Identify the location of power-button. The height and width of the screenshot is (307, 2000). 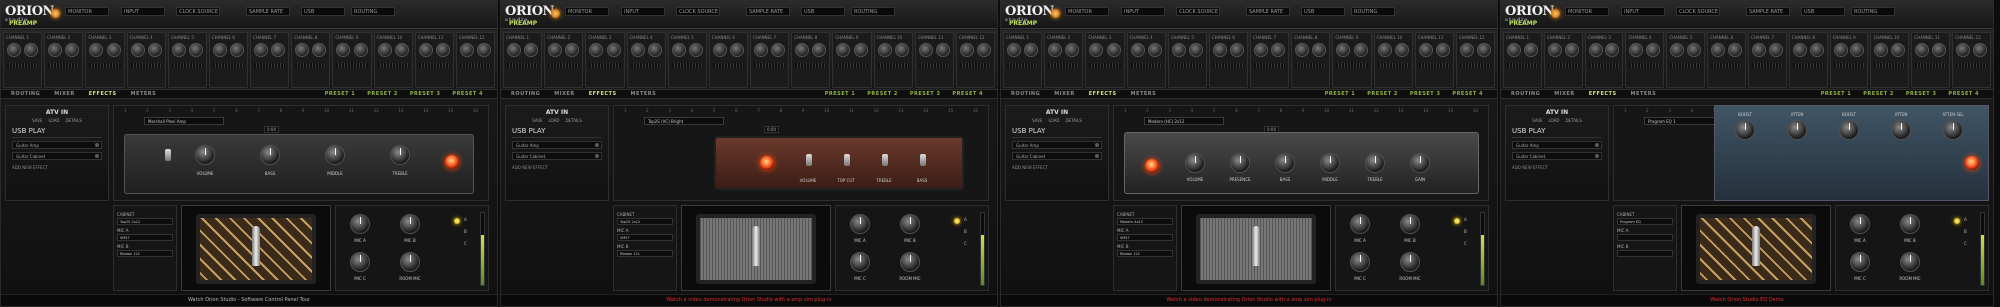
(55, 13).